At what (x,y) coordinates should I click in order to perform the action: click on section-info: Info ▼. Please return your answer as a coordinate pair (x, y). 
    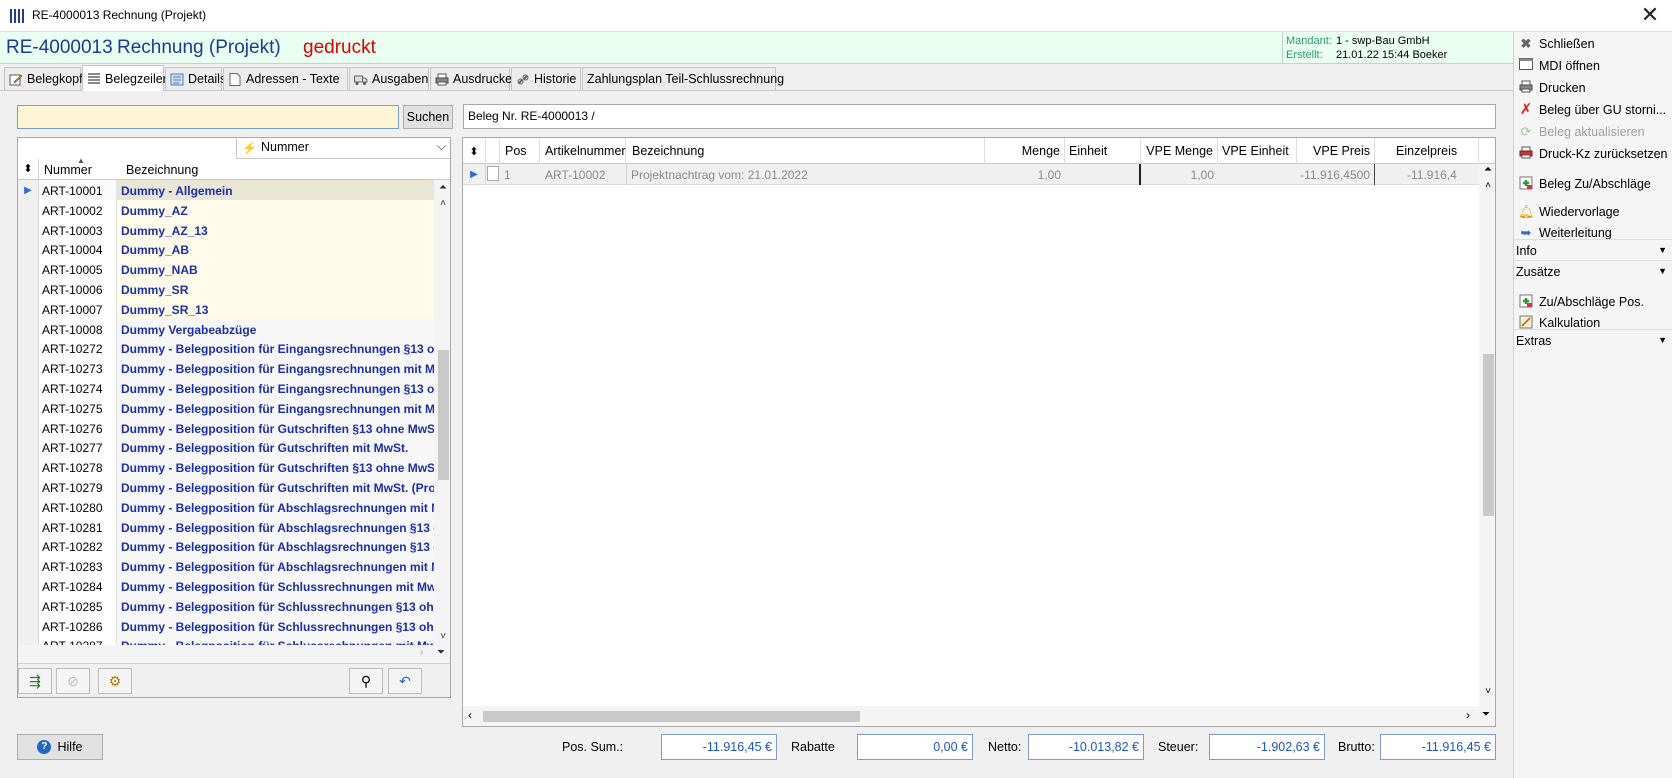
    Looking at the image, I should click on (1593, 250).